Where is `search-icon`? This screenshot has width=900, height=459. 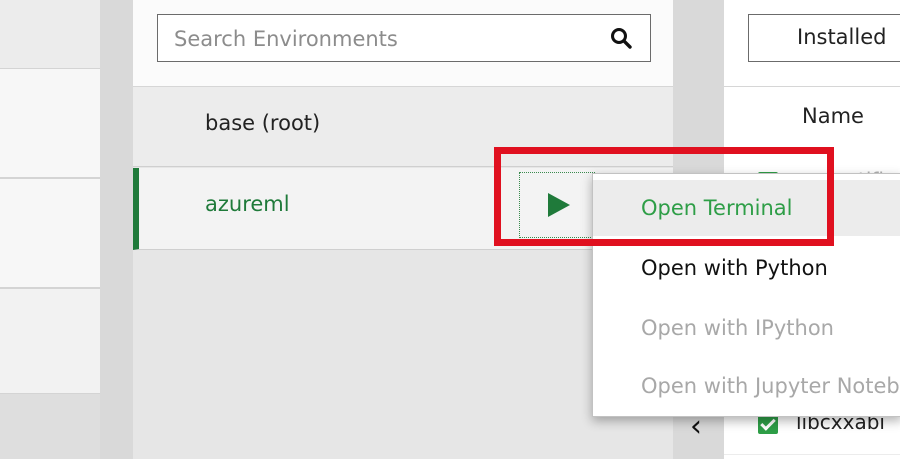
search-icon is located at coordinates (621, 38).